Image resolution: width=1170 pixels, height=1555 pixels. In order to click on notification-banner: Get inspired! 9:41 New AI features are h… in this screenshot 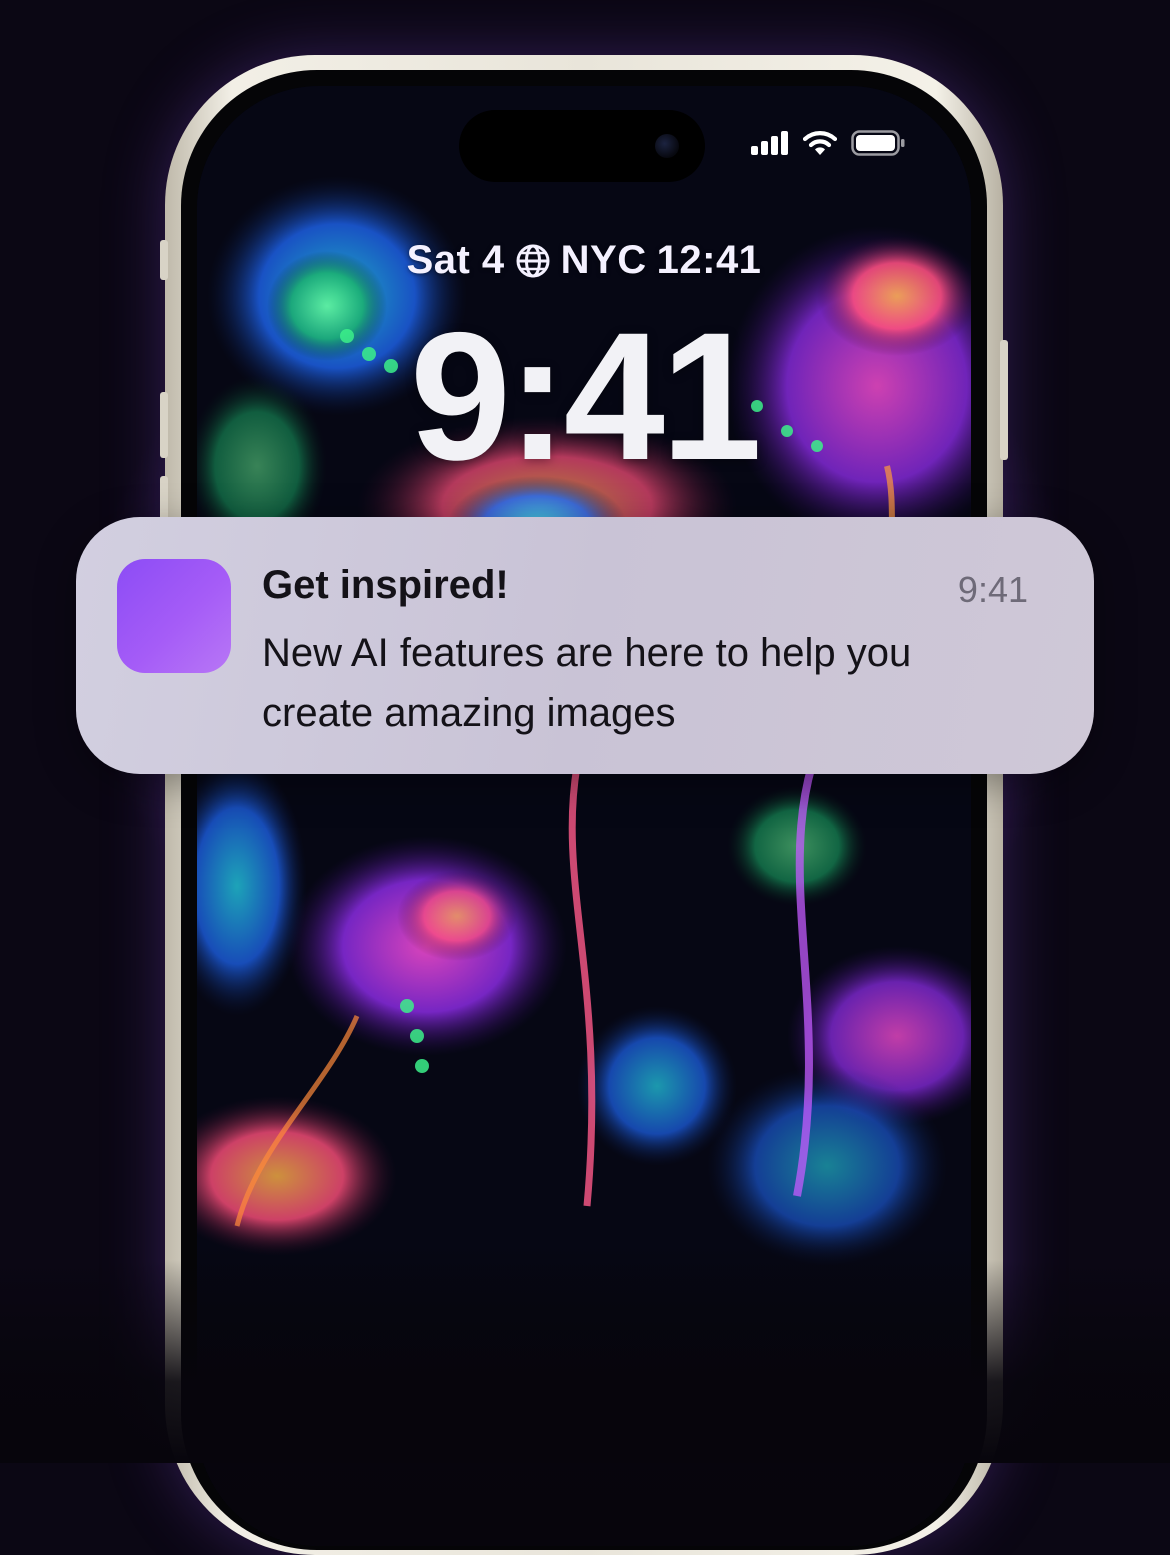, I will do `click(585, 645)`.